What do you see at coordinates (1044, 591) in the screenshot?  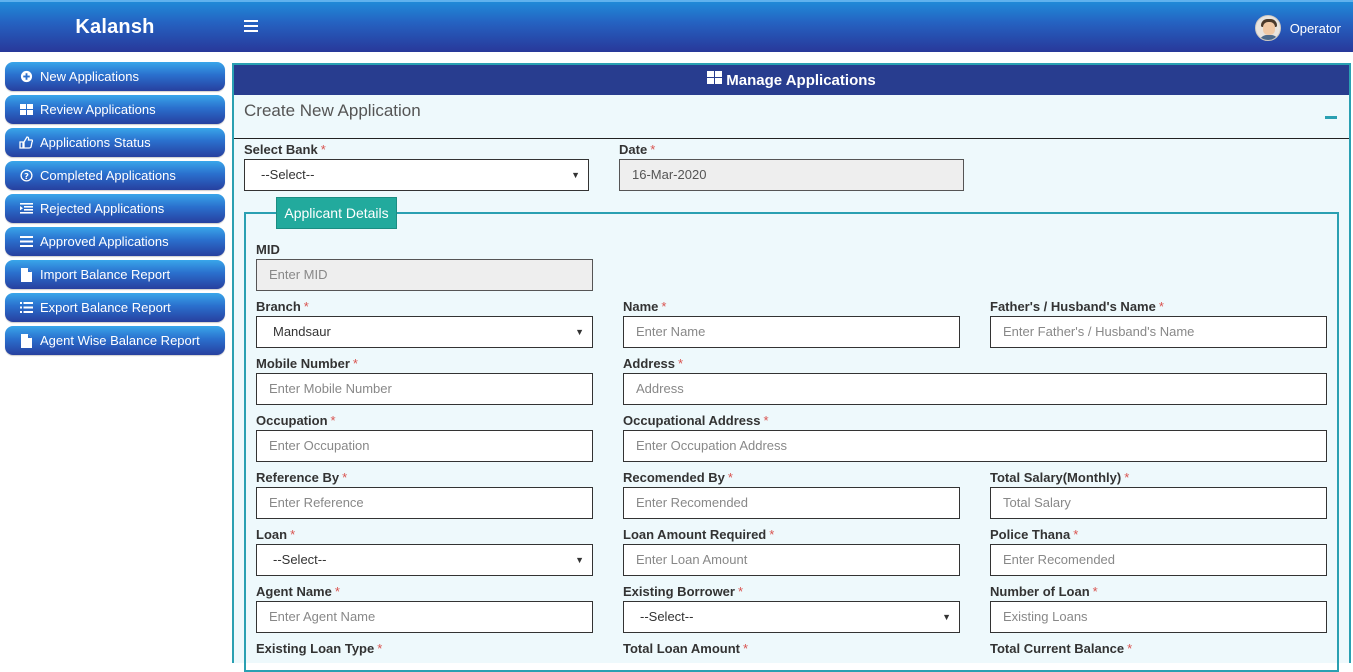 I see `number-of-loan-label: Number of Loan *` at bounding box center [1044, 591].